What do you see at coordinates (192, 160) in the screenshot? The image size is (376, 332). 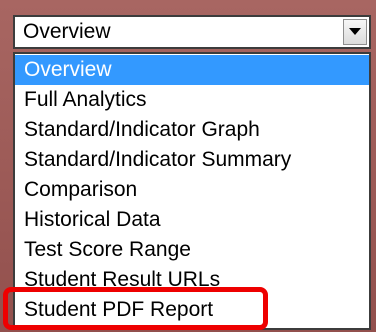 I see `option-standard-indicator-summary: Standard/Indicator Summary` at bounding box center [192, 160].